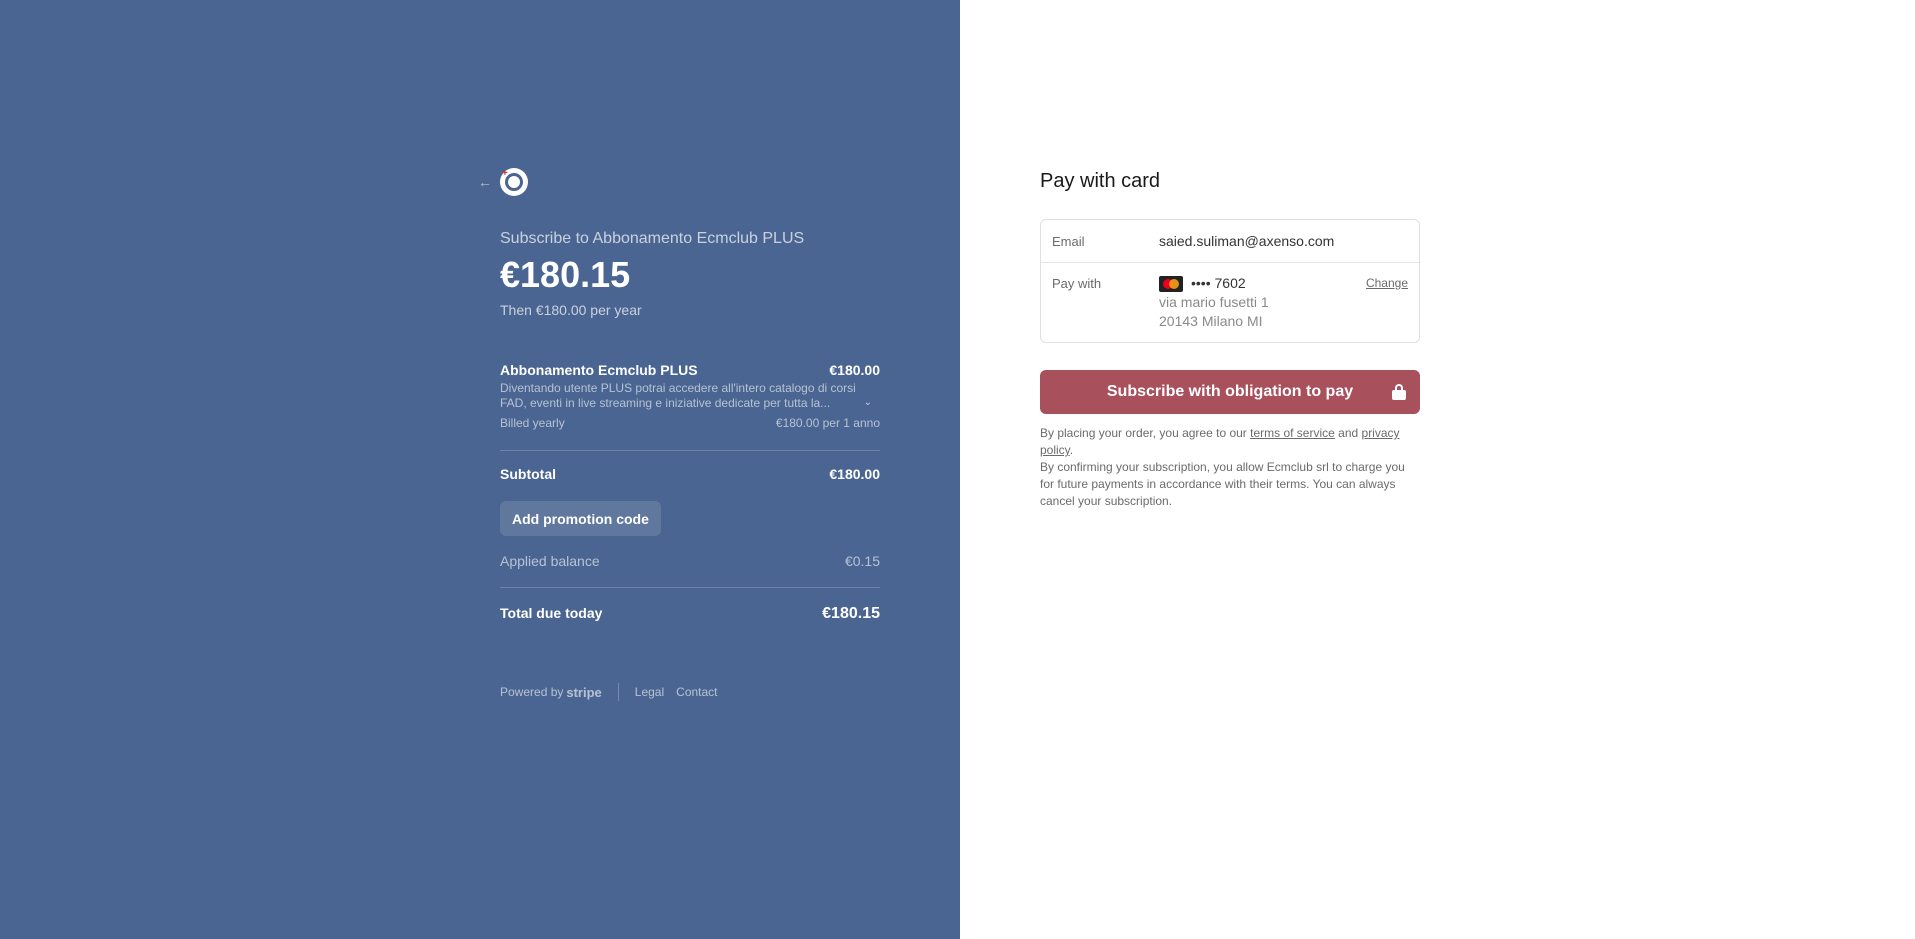 The height and width of the screenshot is (939, 1915). Describe the element at coordinates (690, 474) in the screenshot. I see `subtotal-row: Subtotal €180.00` at that location.